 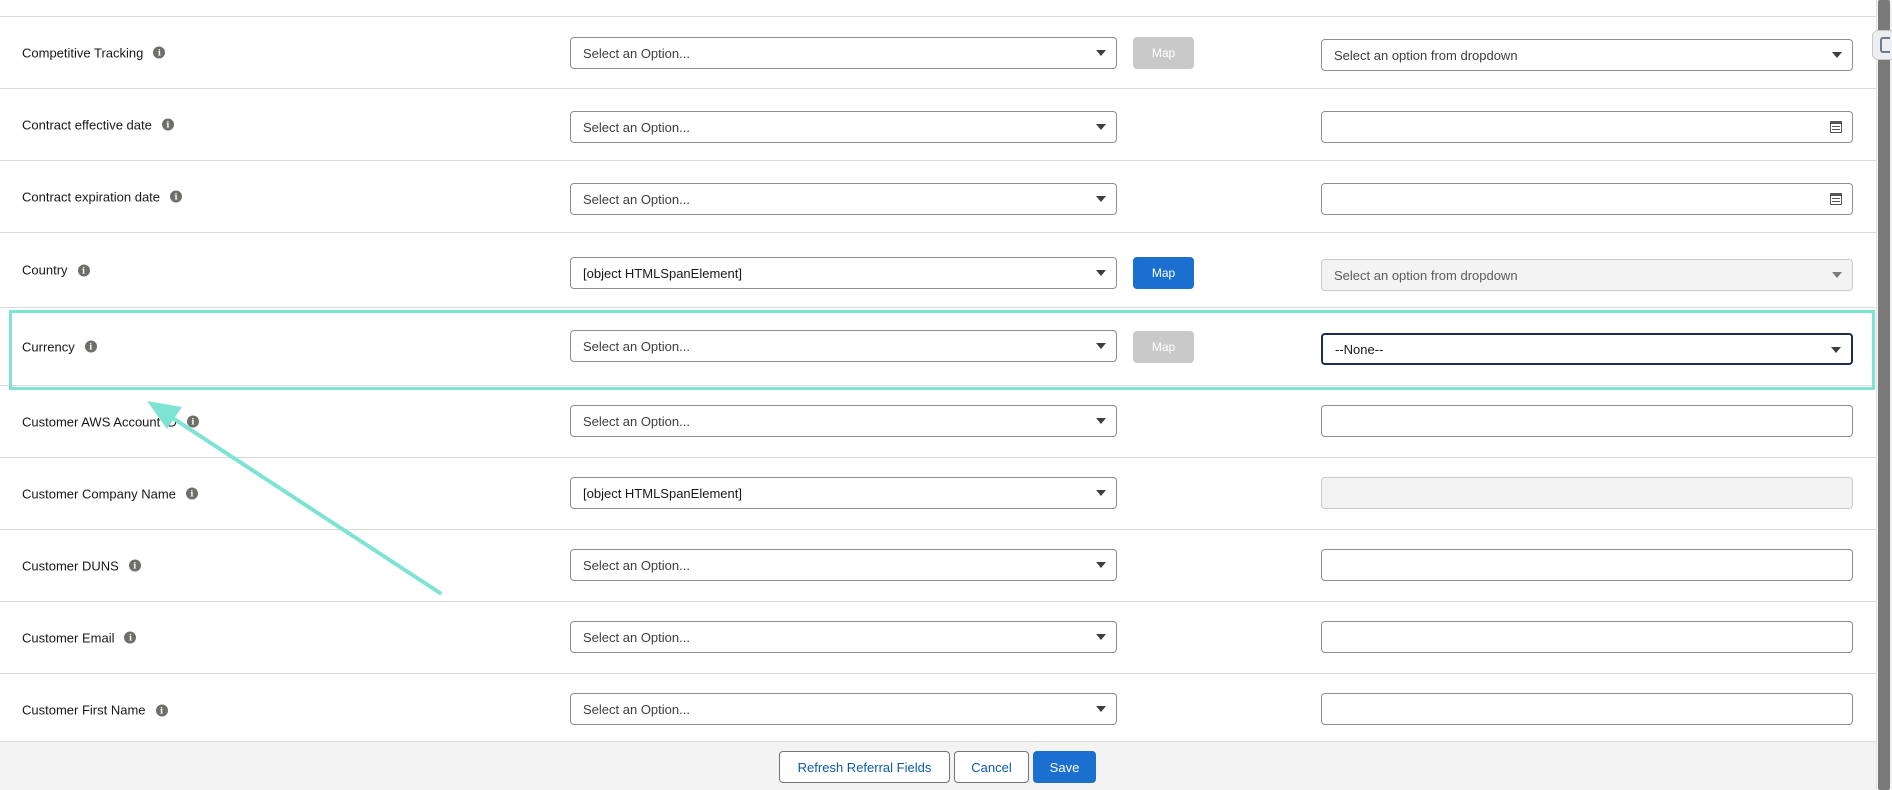 What do you see at coordinates (87, 124) in the screenshot?
I see `field-label-text: Contract effective date` at bounding box center [87, 124].